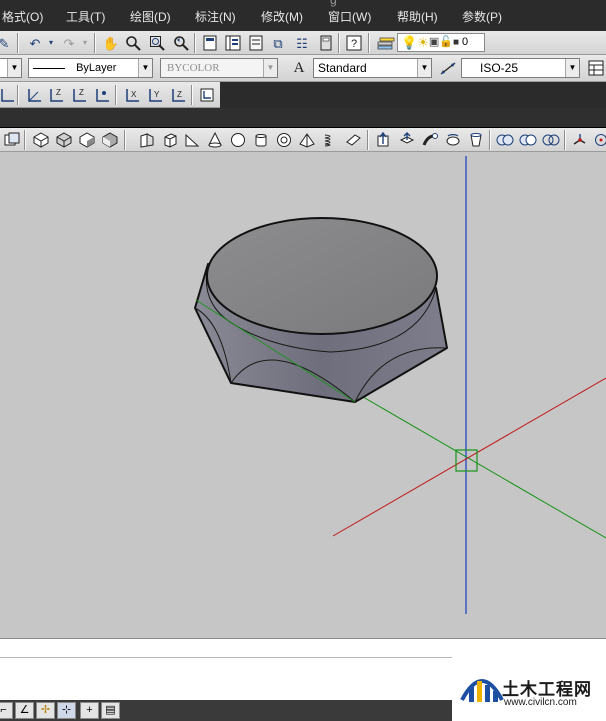 The width and height of the screenshot is (606, 721). Describe the element at coordinates (453, 140) in the screenshot. I see `revolve-icon` at that location.